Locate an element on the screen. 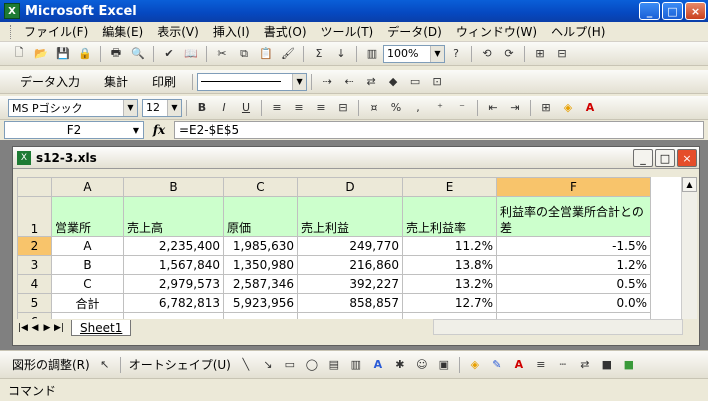 The image size is (708, 401). select-all-corner is located at coordinates (34, 187).